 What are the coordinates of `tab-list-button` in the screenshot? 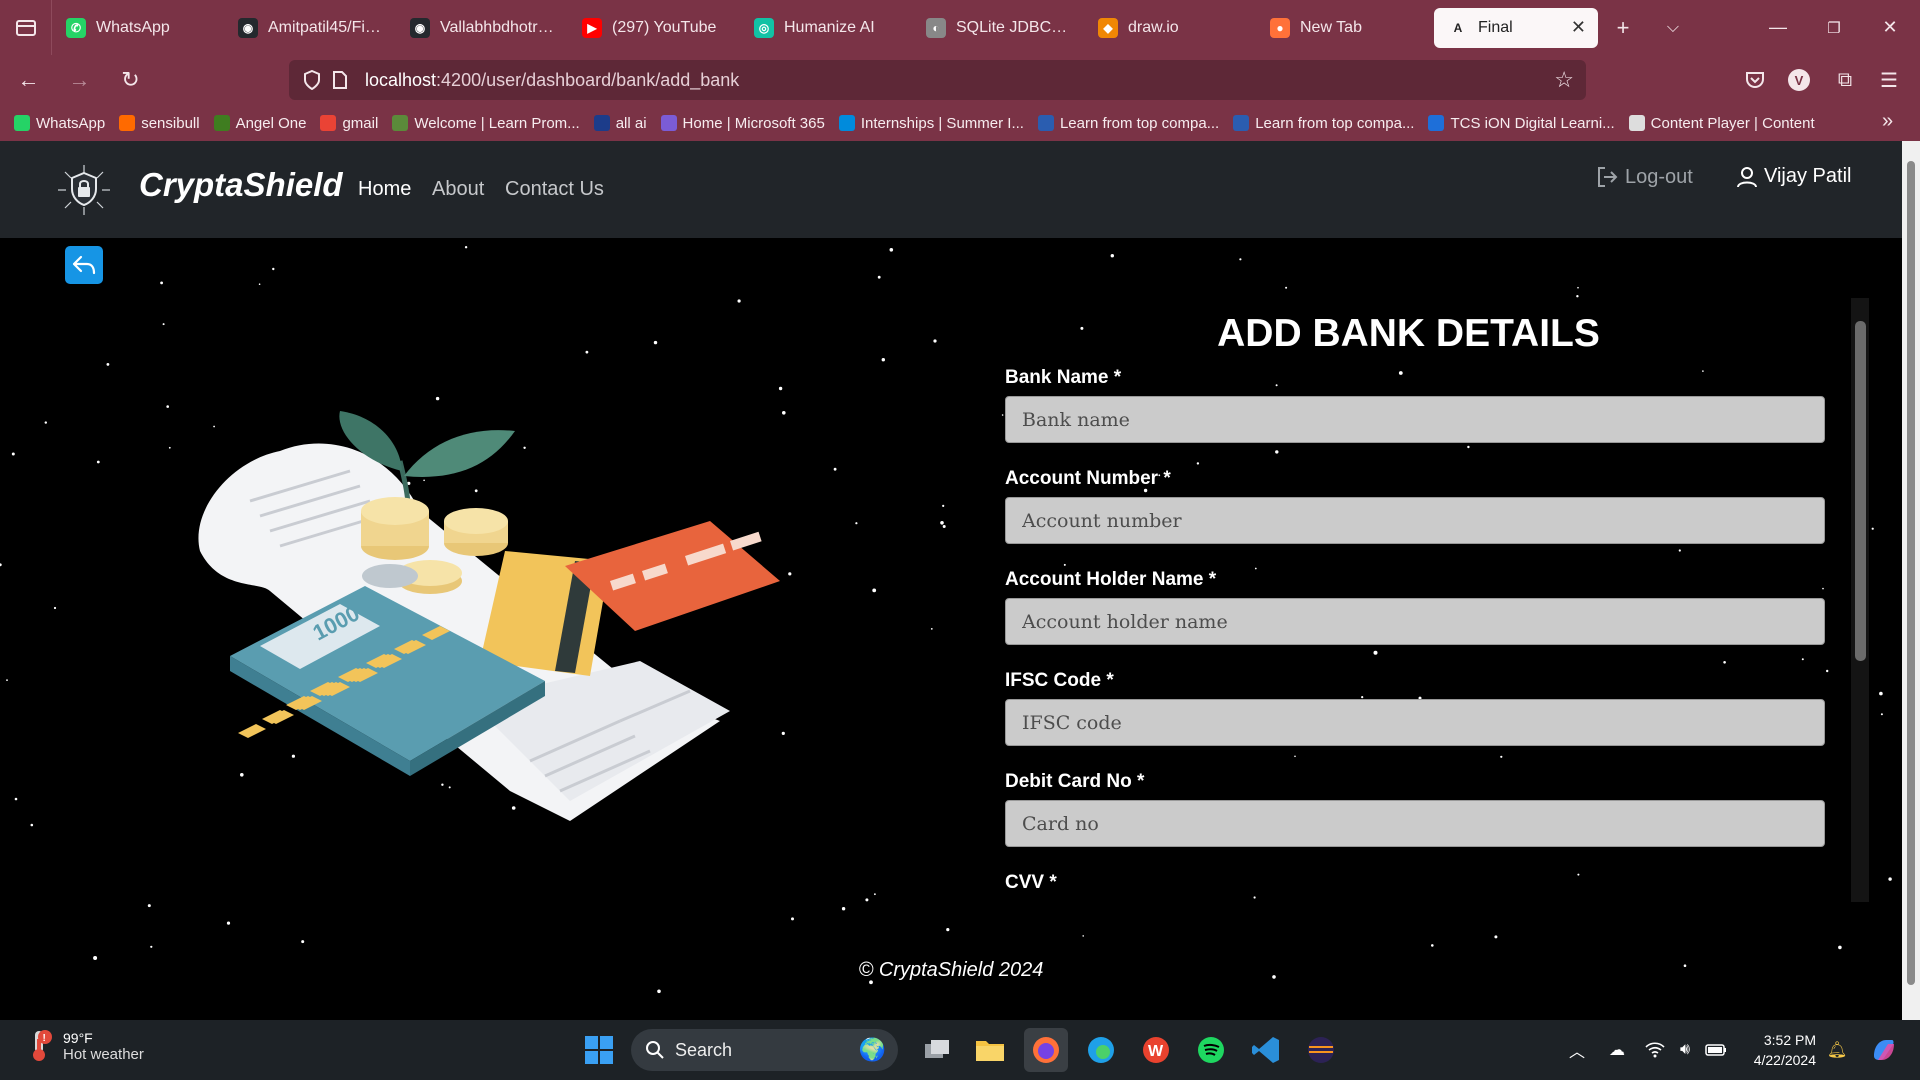 It's located at (26, 27).